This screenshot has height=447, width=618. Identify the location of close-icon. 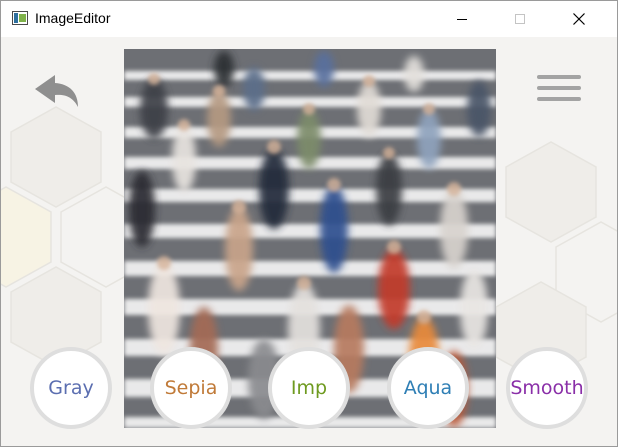
(579, 19).